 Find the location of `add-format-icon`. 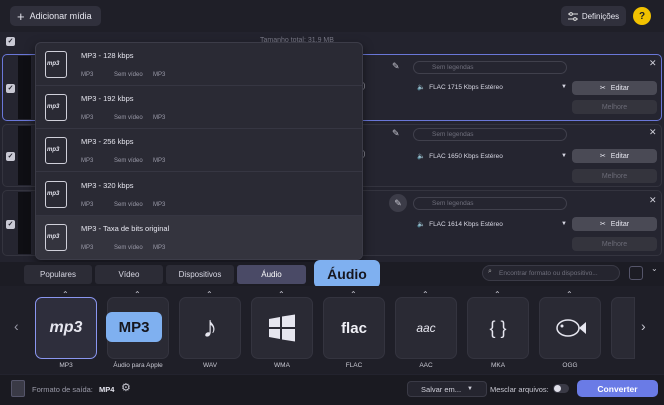

add-format-icon is located at coordinates (636, 273).